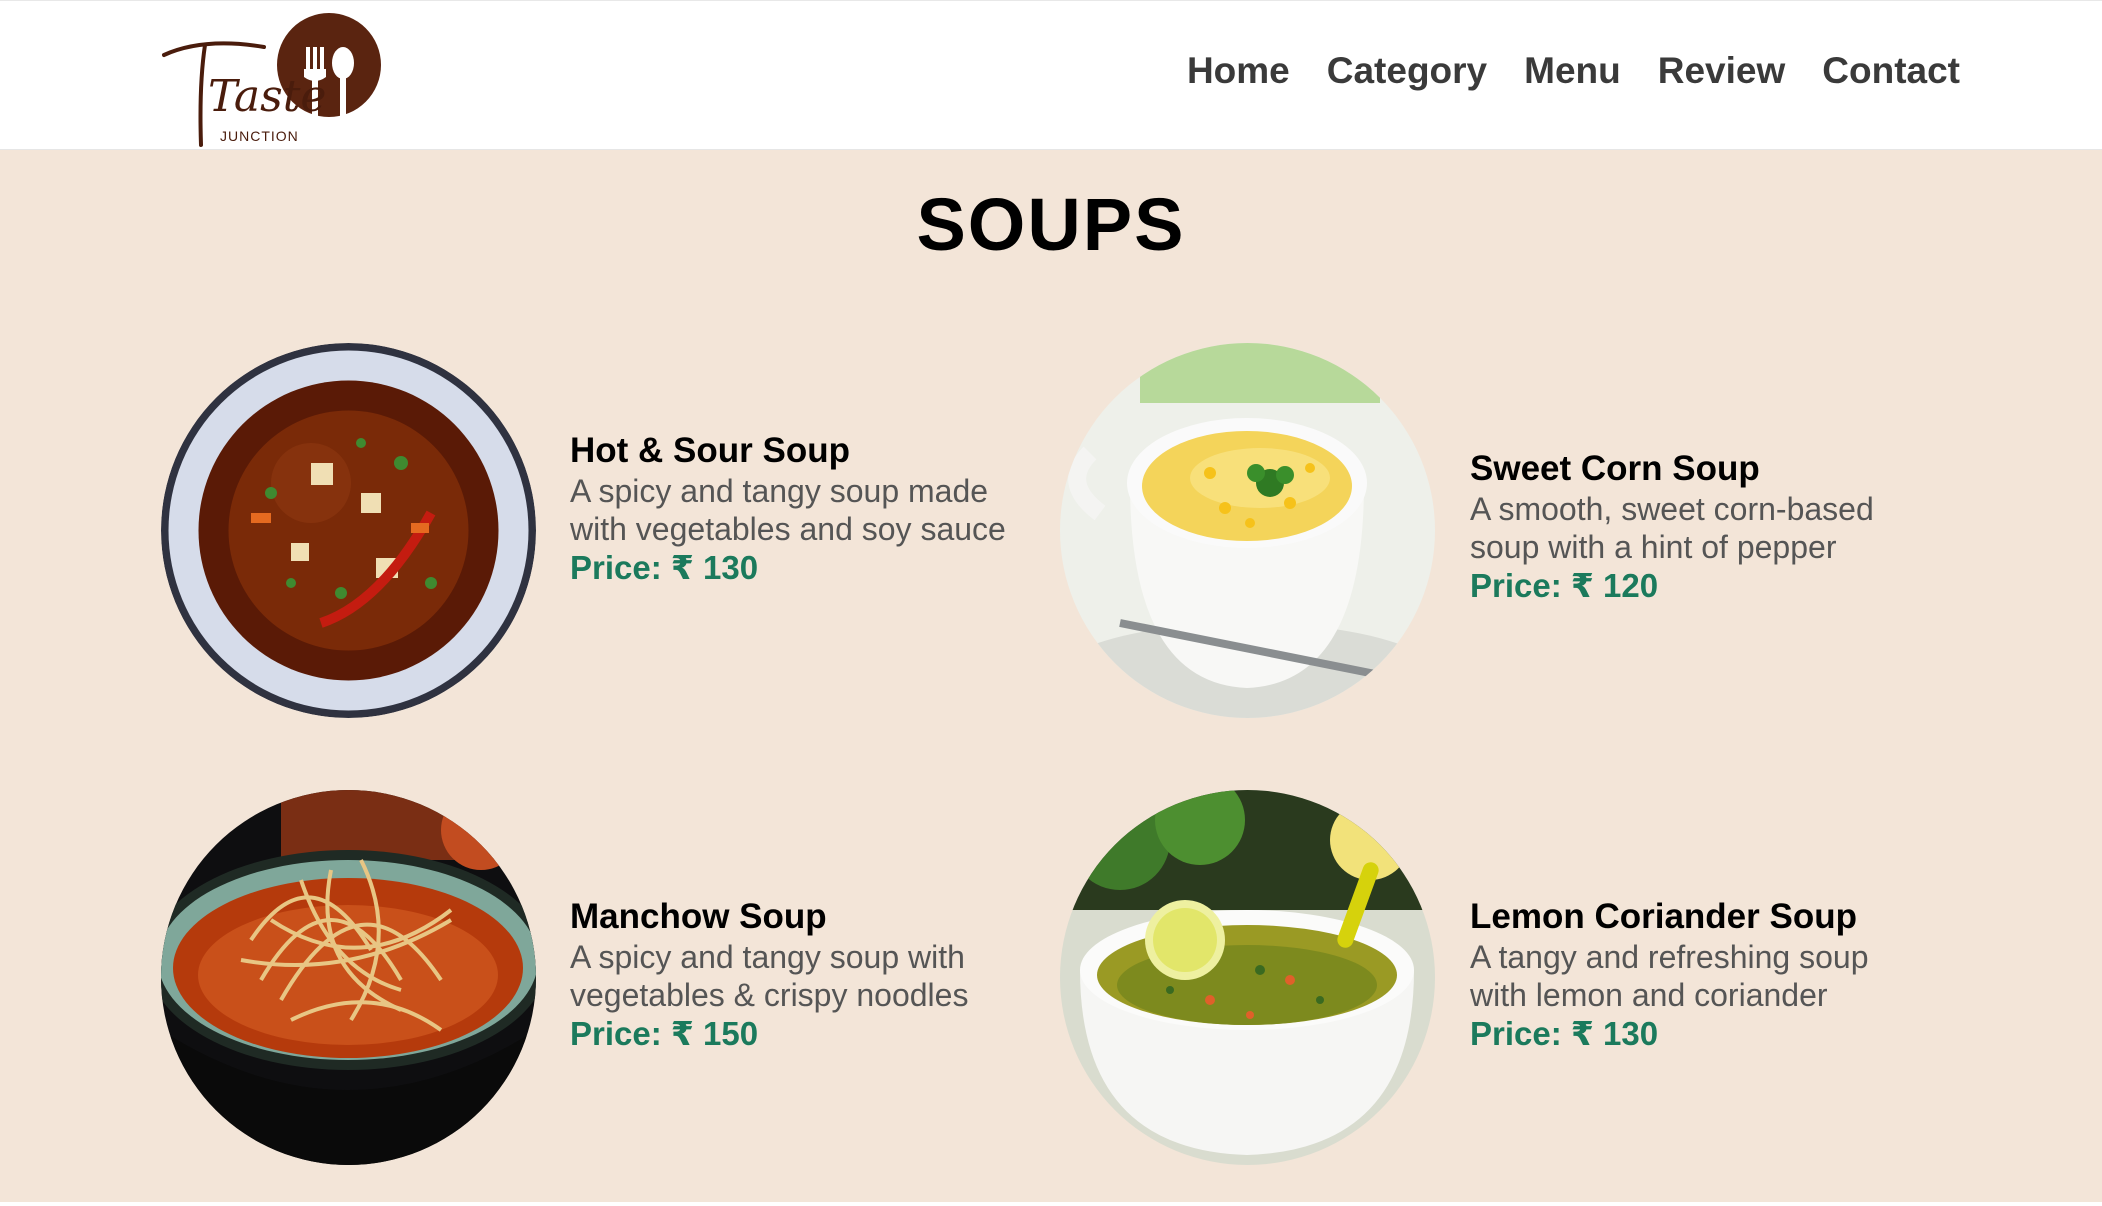 The height and width of the screenshot is (1206, 2102). Describe the element at coordinates (1564, 585) in the screenshot. I see `item-price: Price: ₹ 120` at that location.